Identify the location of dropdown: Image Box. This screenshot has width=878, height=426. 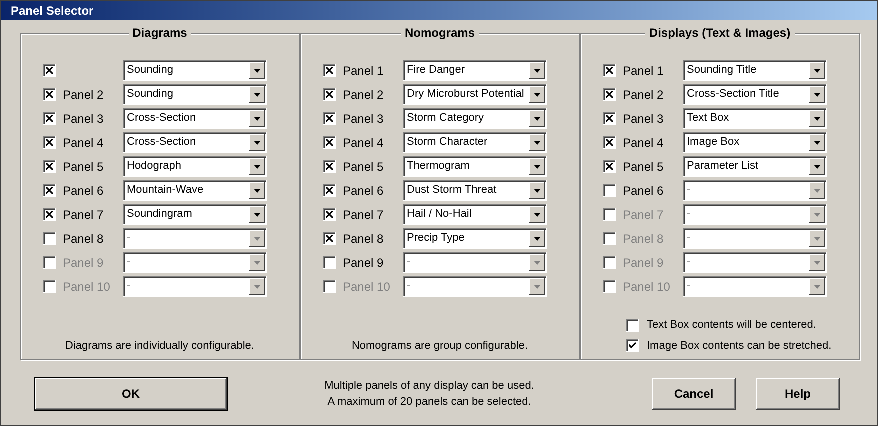
(755, 142).